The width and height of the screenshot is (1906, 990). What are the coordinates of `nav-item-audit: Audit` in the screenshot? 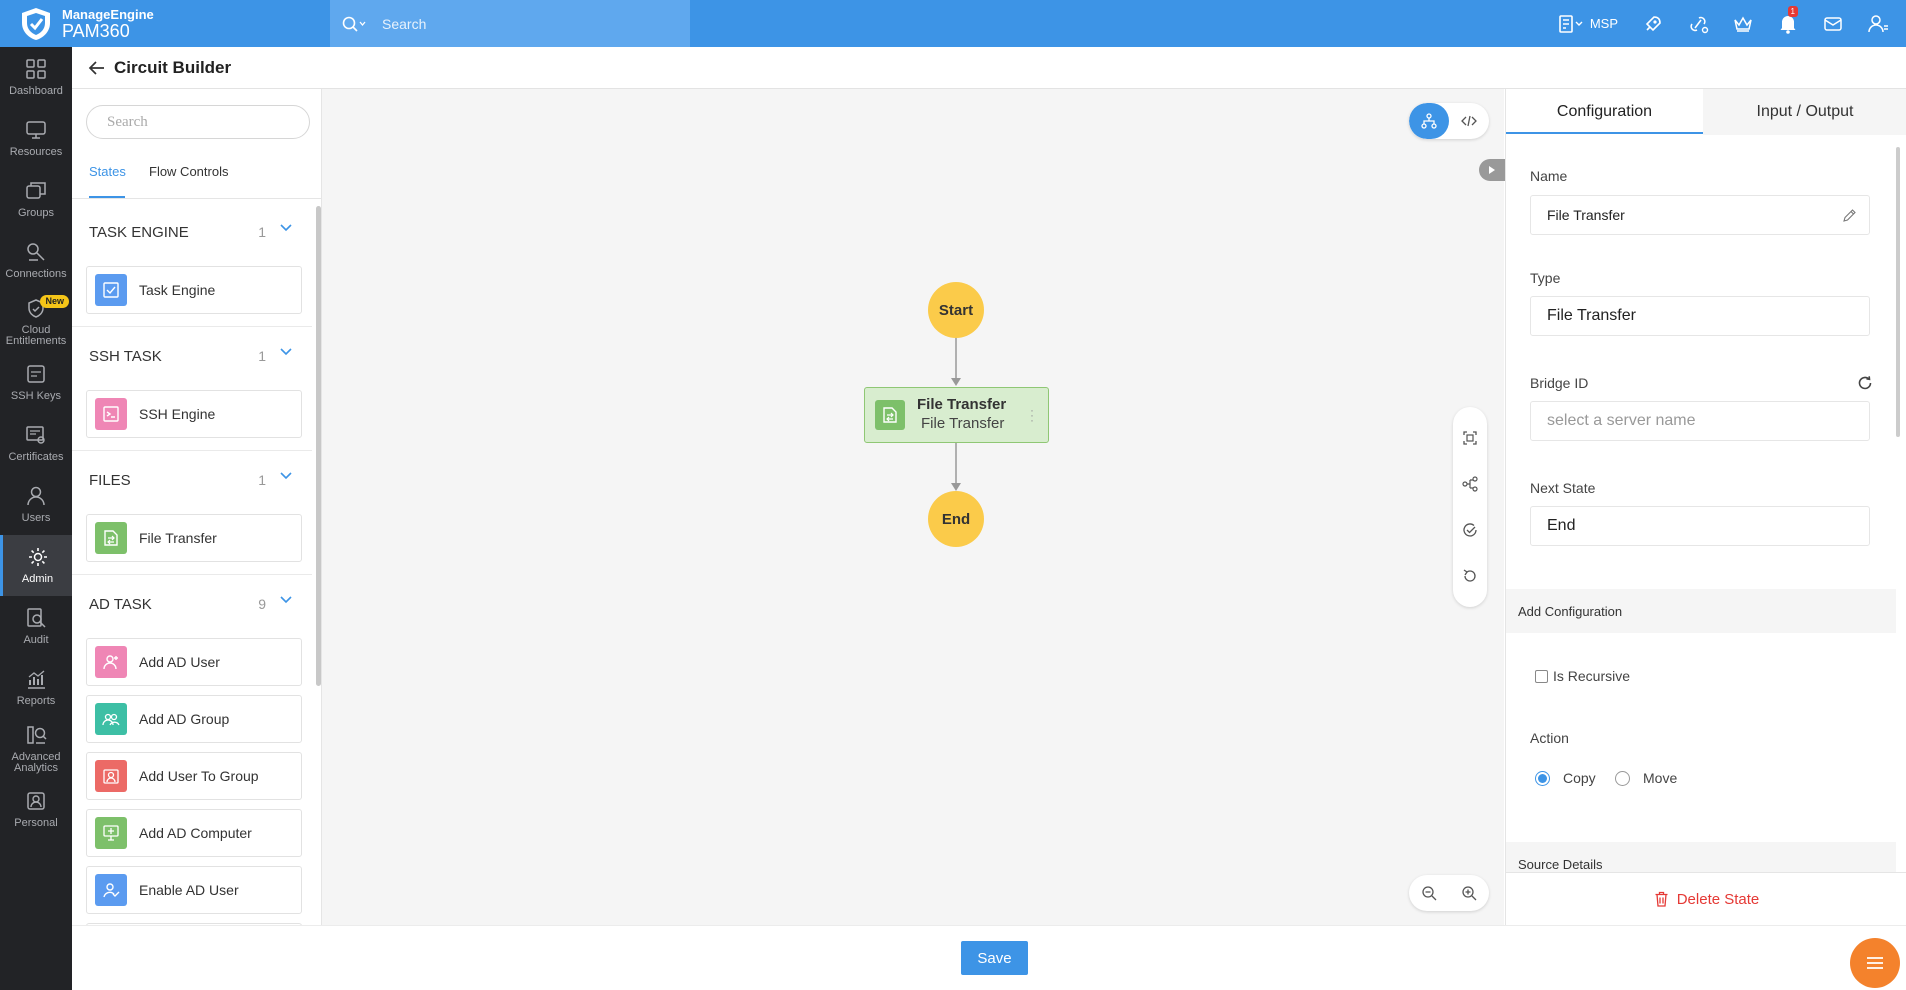 It's located at (36, 626).